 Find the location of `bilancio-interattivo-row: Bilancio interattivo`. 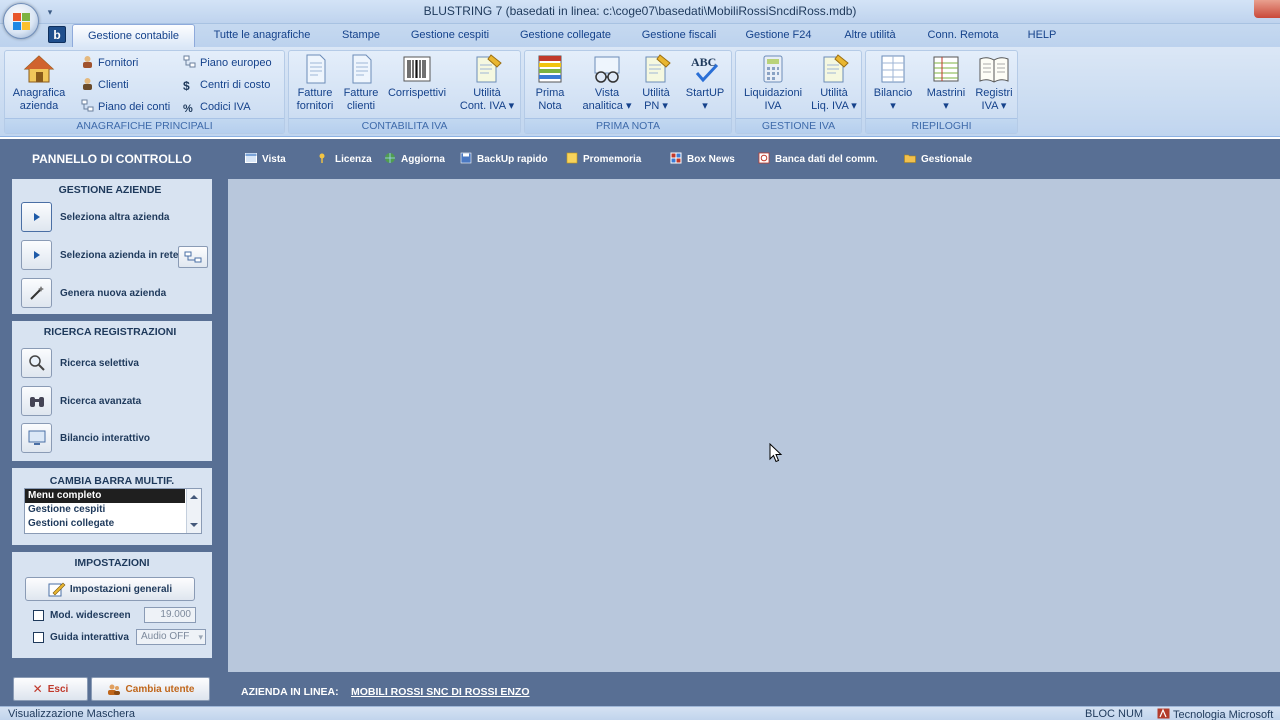

bilancio-interattivo-row: Bilancio interattivo is located at coordinates (85, 438).